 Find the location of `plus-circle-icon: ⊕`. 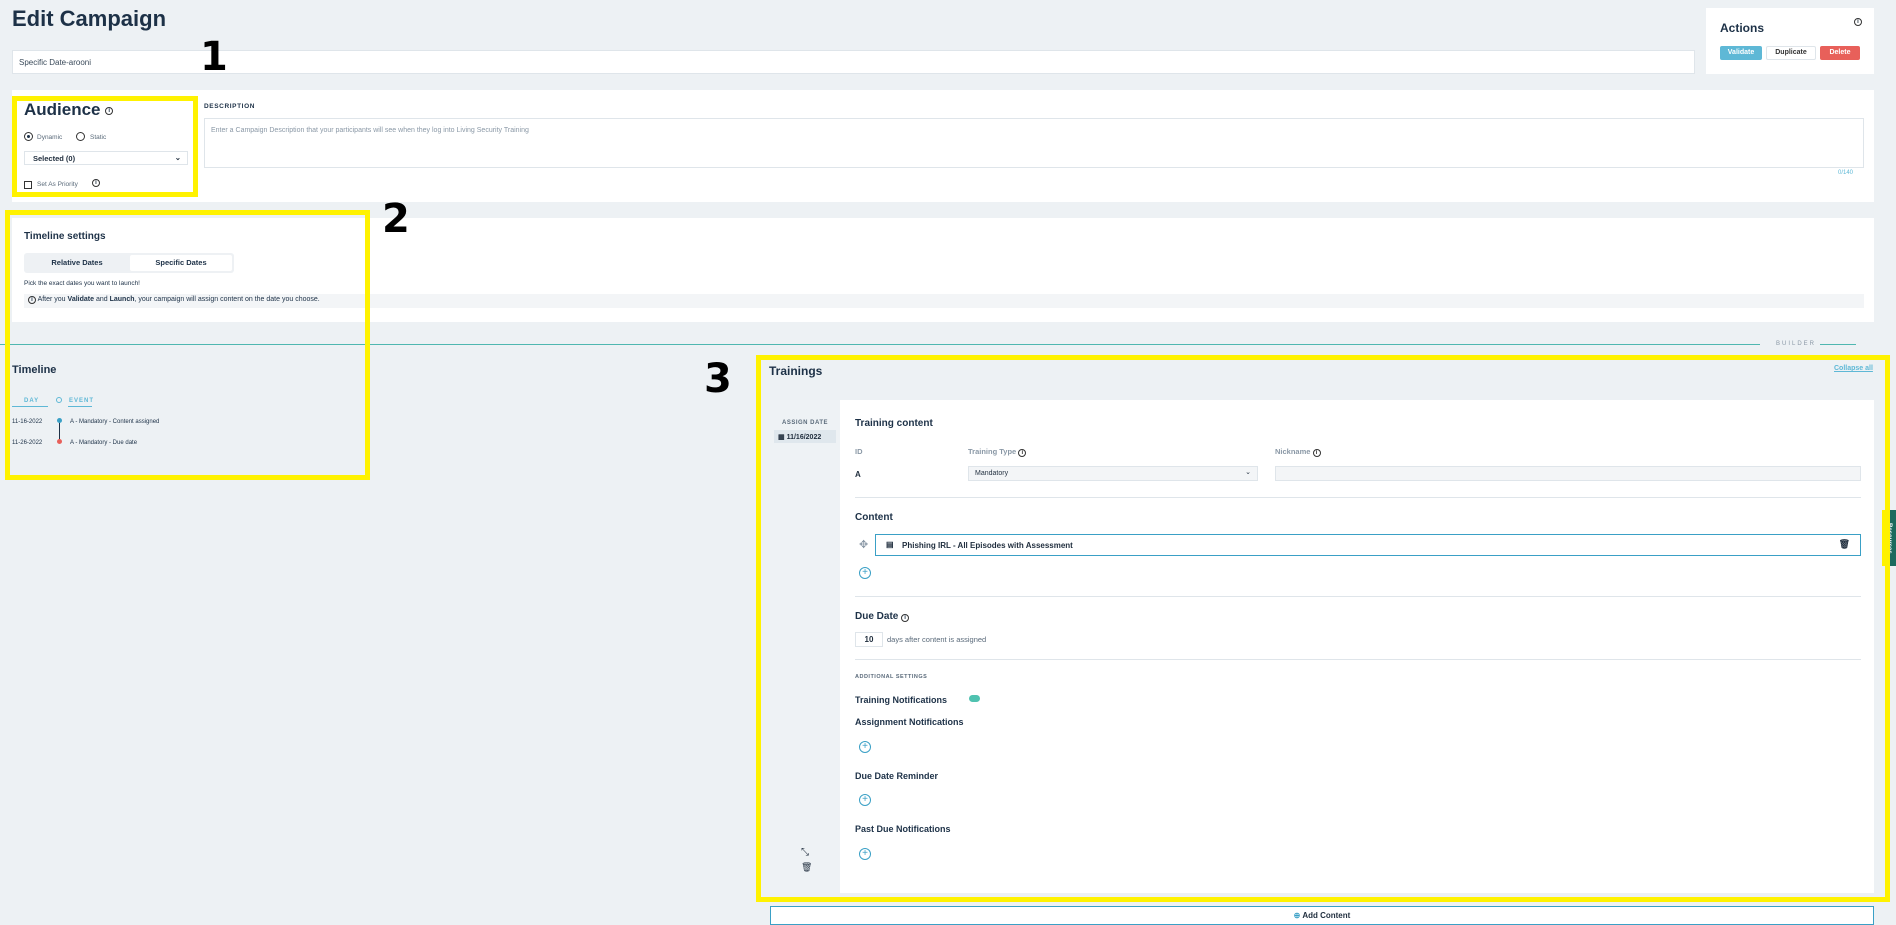

plus-circle-icon: ⊕ is located at coordinates (1297, 915).